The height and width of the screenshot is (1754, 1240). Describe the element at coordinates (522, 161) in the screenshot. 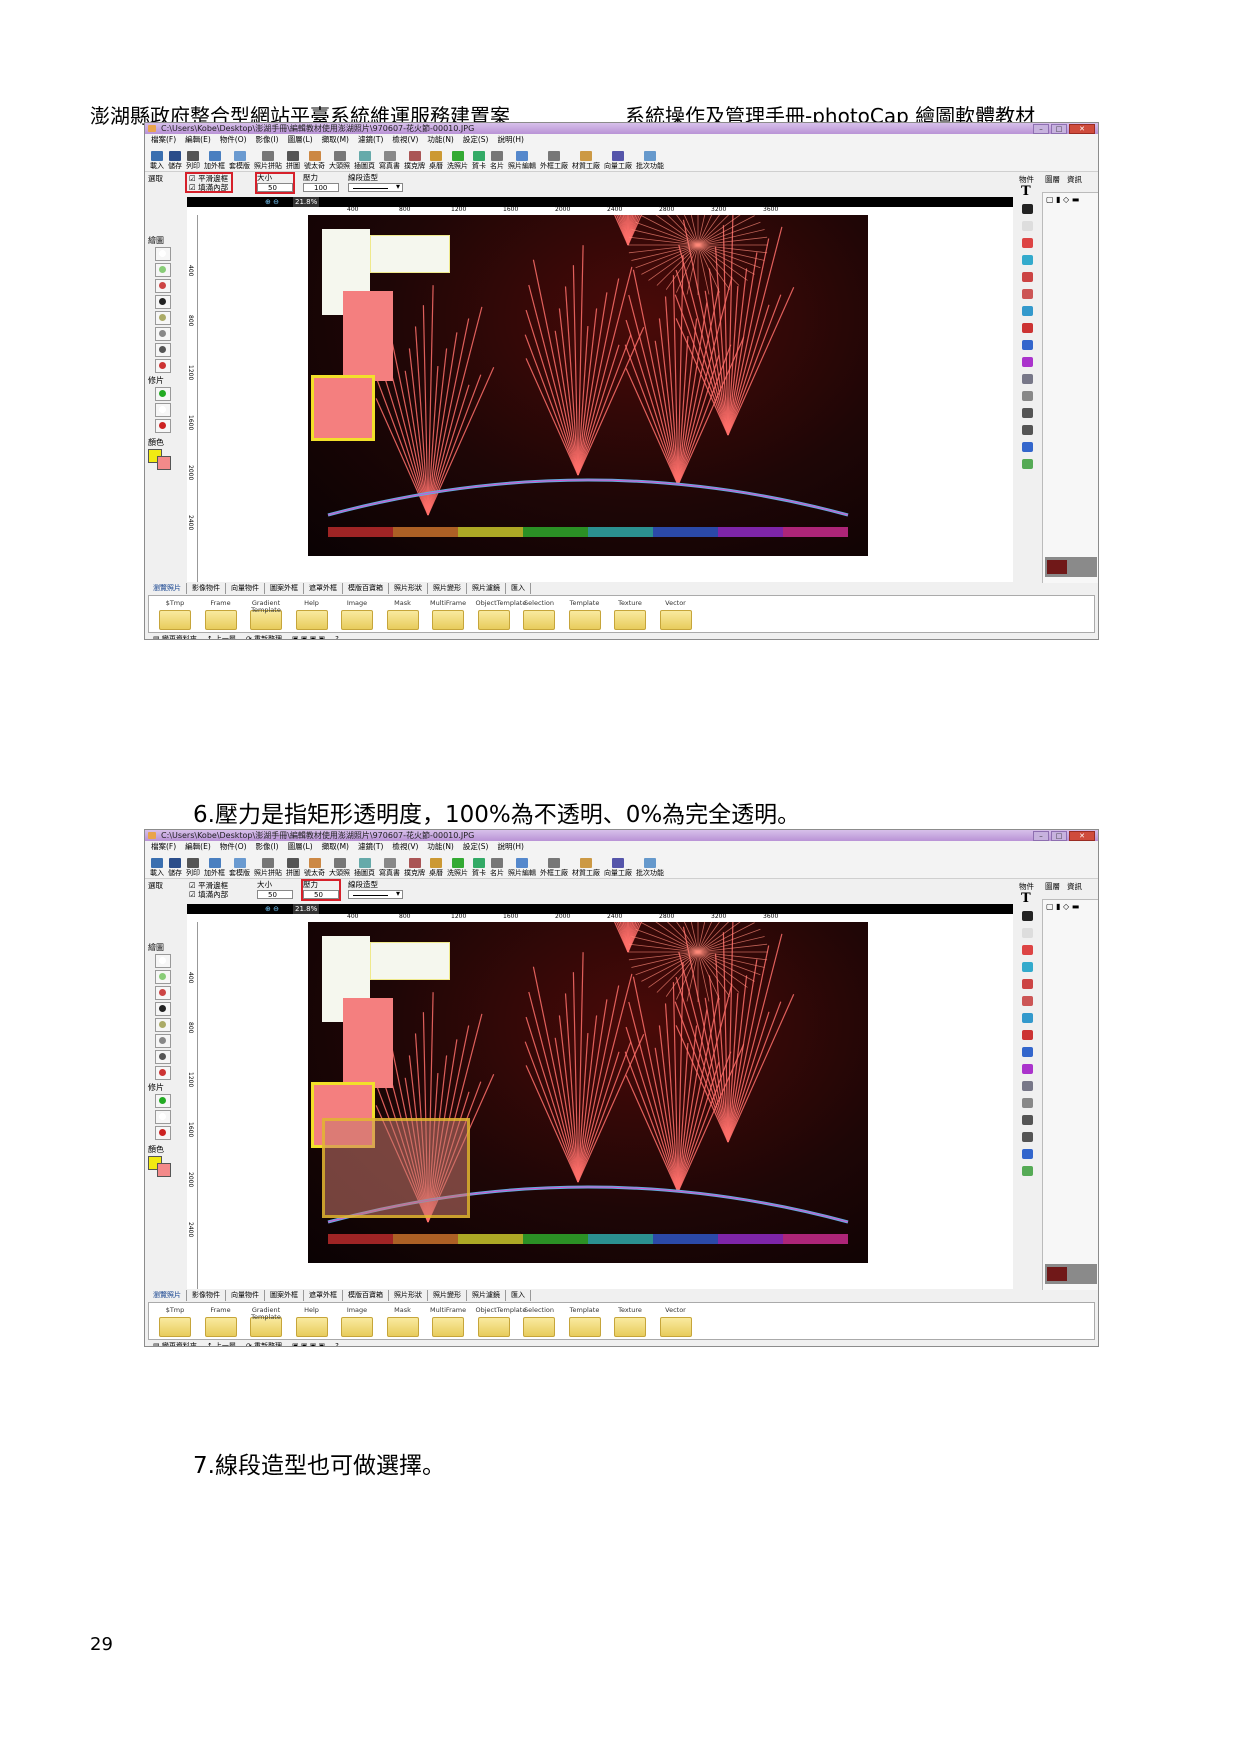

I see `toolbar-button: 照片編輯` at that location.